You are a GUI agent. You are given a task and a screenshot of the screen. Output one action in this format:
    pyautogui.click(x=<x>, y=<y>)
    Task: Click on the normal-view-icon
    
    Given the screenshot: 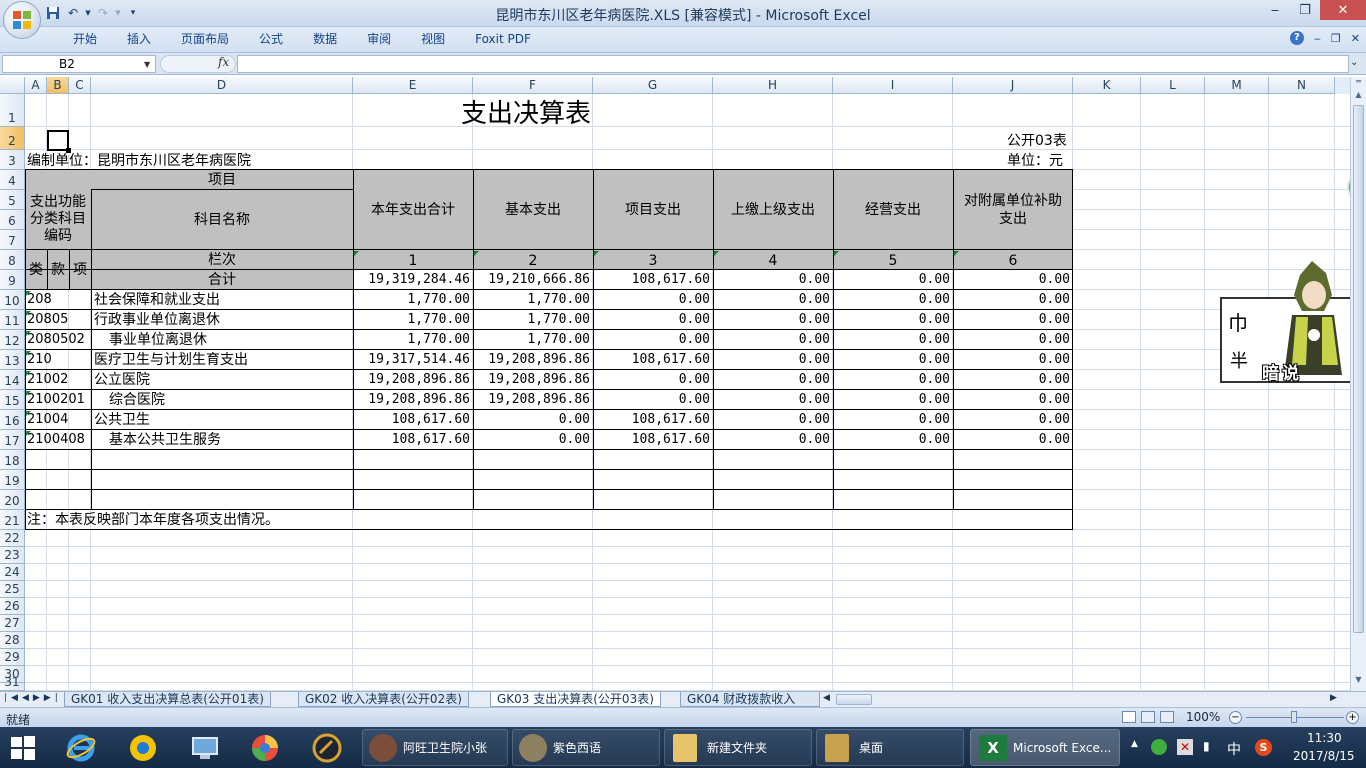 What is the action you would take?
    pyautogui.click(x=1129, y=717)
    